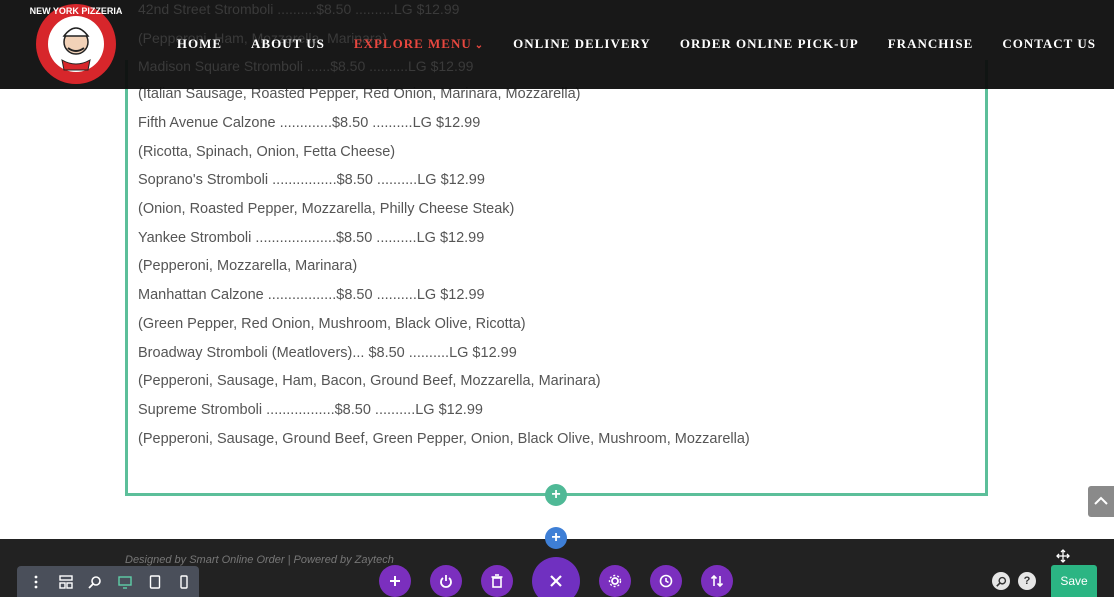 This screenshot has width=1114, height=597. I want to click on nav-item-about-us: ABOUT US, so click(273, 44).